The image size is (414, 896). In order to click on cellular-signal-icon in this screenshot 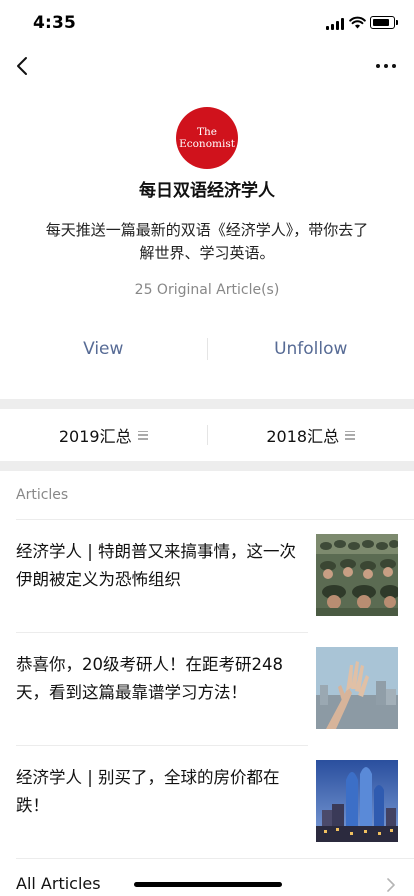, I will do `click(335, 24)`.